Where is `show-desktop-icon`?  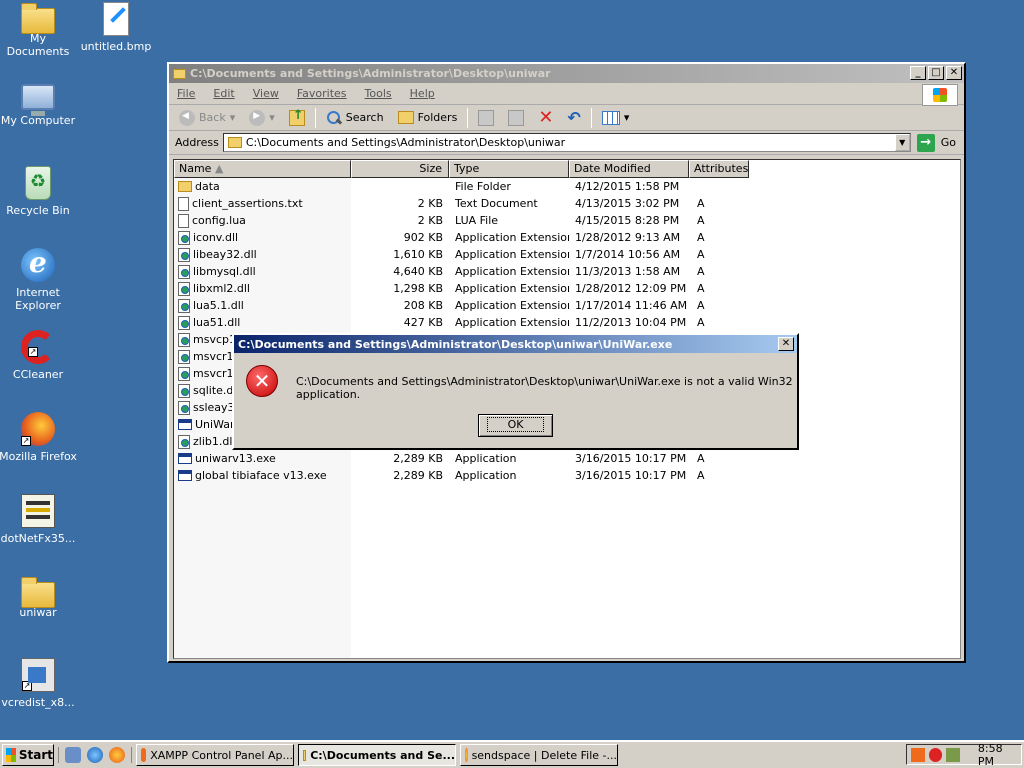
show-desktop-icon is located at coordinates (73, 755).